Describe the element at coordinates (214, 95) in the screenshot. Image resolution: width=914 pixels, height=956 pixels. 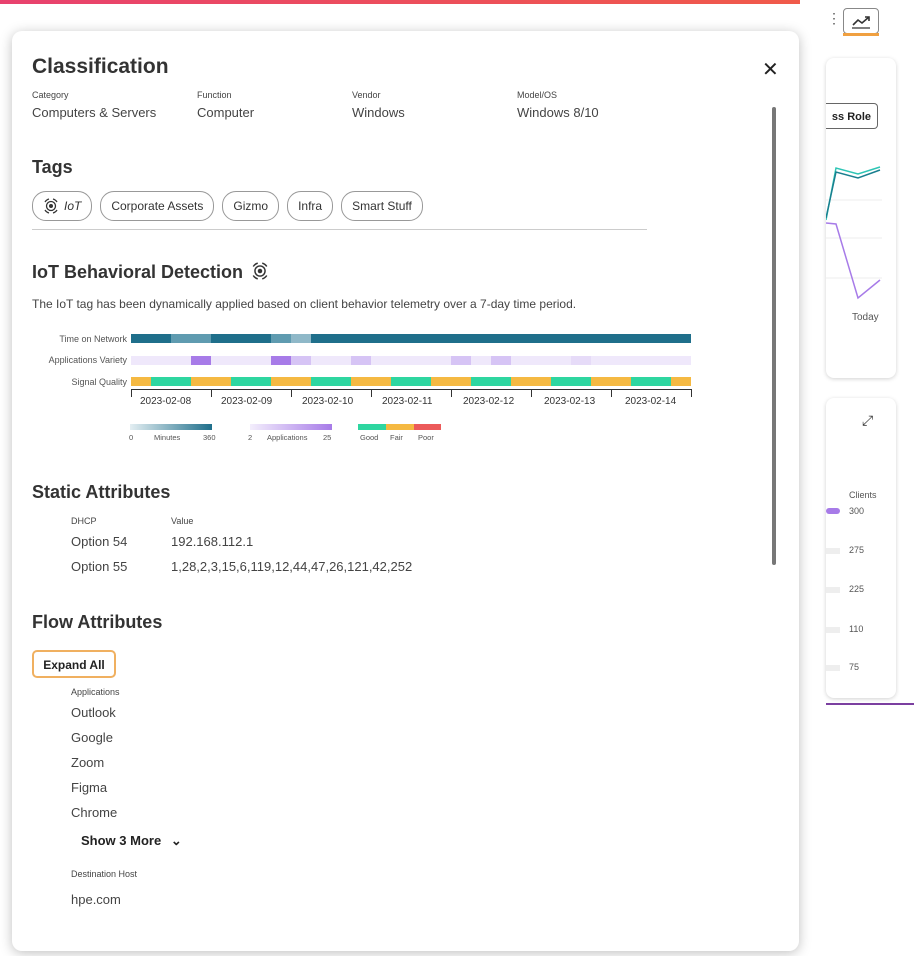
I see `function-label: Function` at that location.